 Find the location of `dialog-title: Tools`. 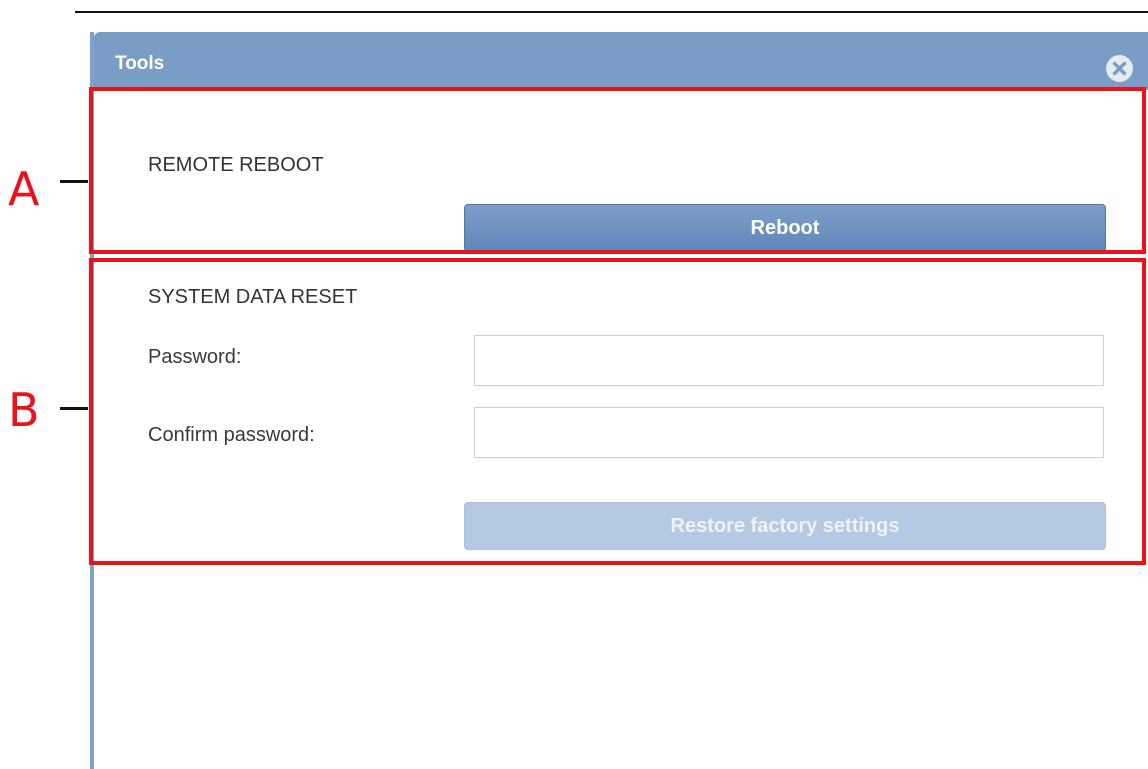

dialog-title: Tools is located at coordinates (140, 63).